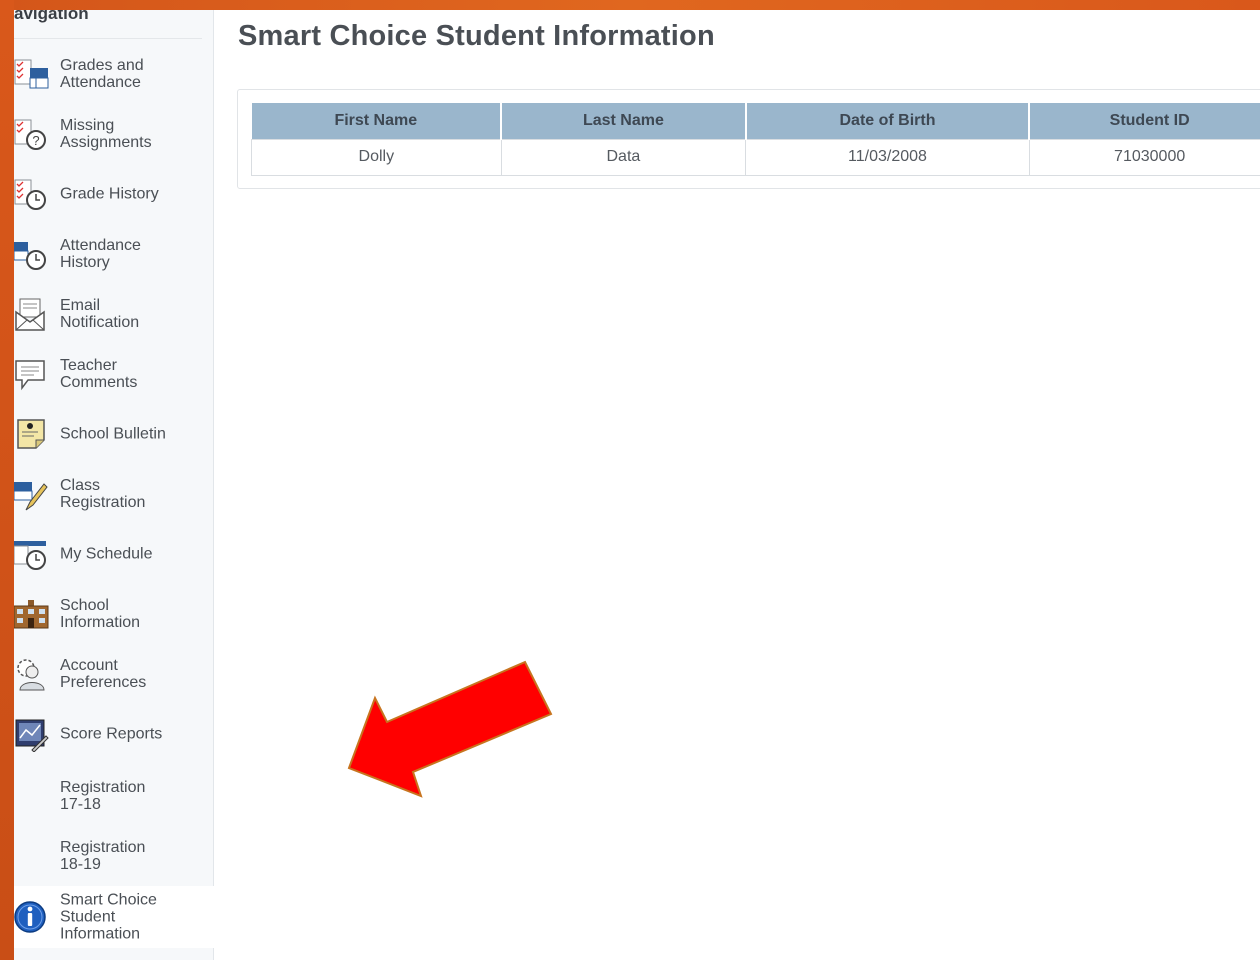 The height and width of the screenshot is (960, 1260). I want to click on cell-last-name: Data, so click(623, 157).